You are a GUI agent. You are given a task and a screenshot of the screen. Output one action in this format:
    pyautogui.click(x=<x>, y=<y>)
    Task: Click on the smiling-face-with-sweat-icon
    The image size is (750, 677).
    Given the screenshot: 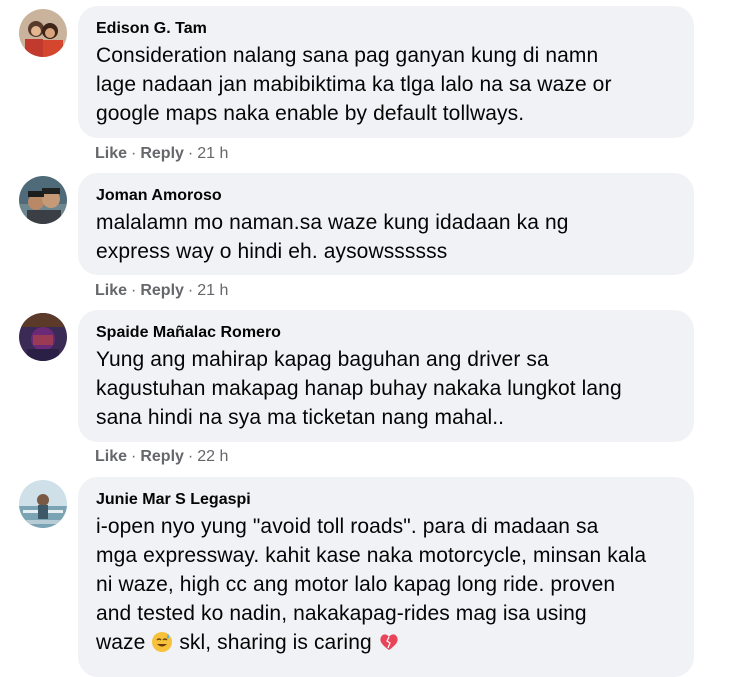 What is the action you would take?
    pyautogui.click(x=162, y=646)
    